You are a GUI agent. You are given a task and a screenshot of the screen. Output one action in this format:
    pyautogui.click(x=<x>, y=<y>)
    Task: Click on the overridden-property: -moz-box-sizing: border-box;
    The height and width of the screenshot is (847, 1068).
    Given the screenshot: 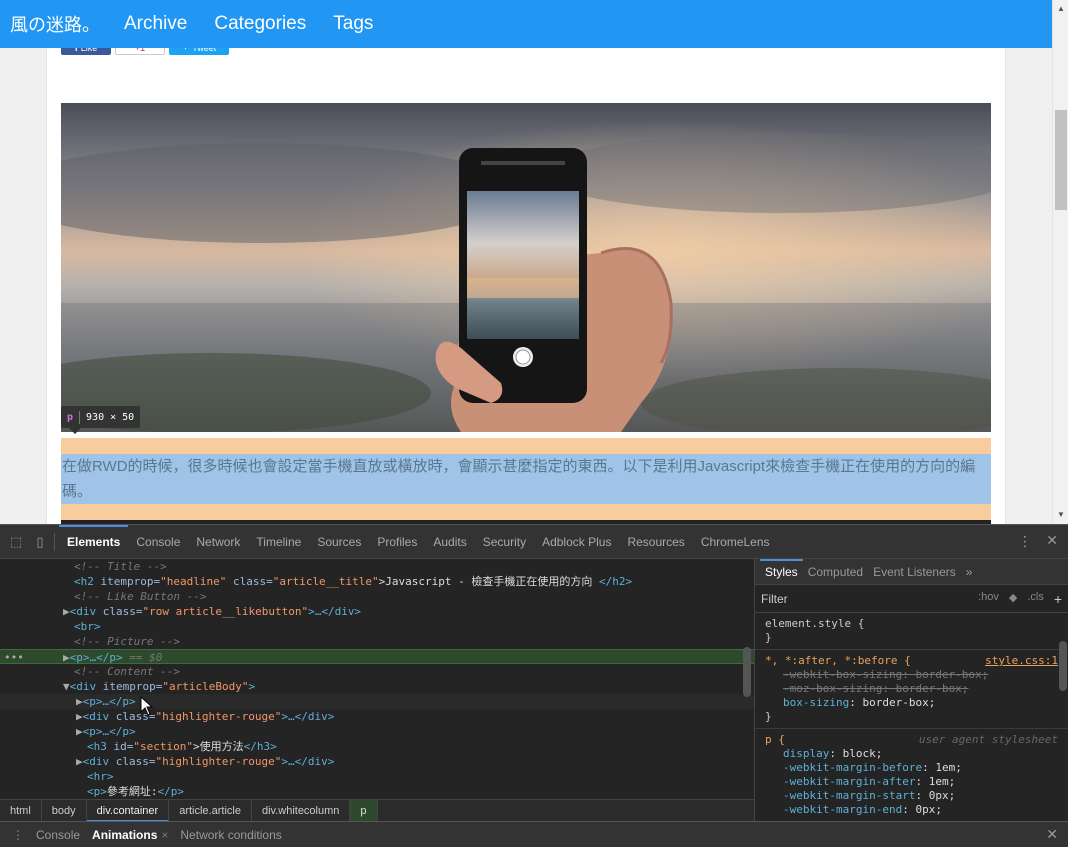 What is the action you would take?
    pyautogui.click(x=911, y=689)
    